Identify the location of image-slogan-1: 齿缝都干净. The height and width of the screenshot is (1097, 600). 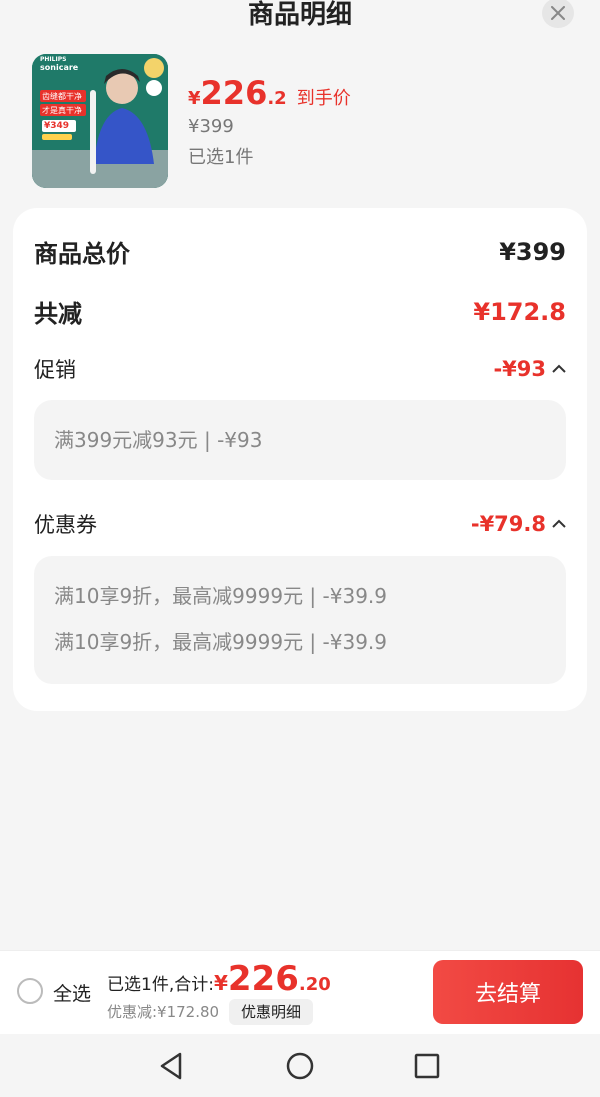
(62, 96).